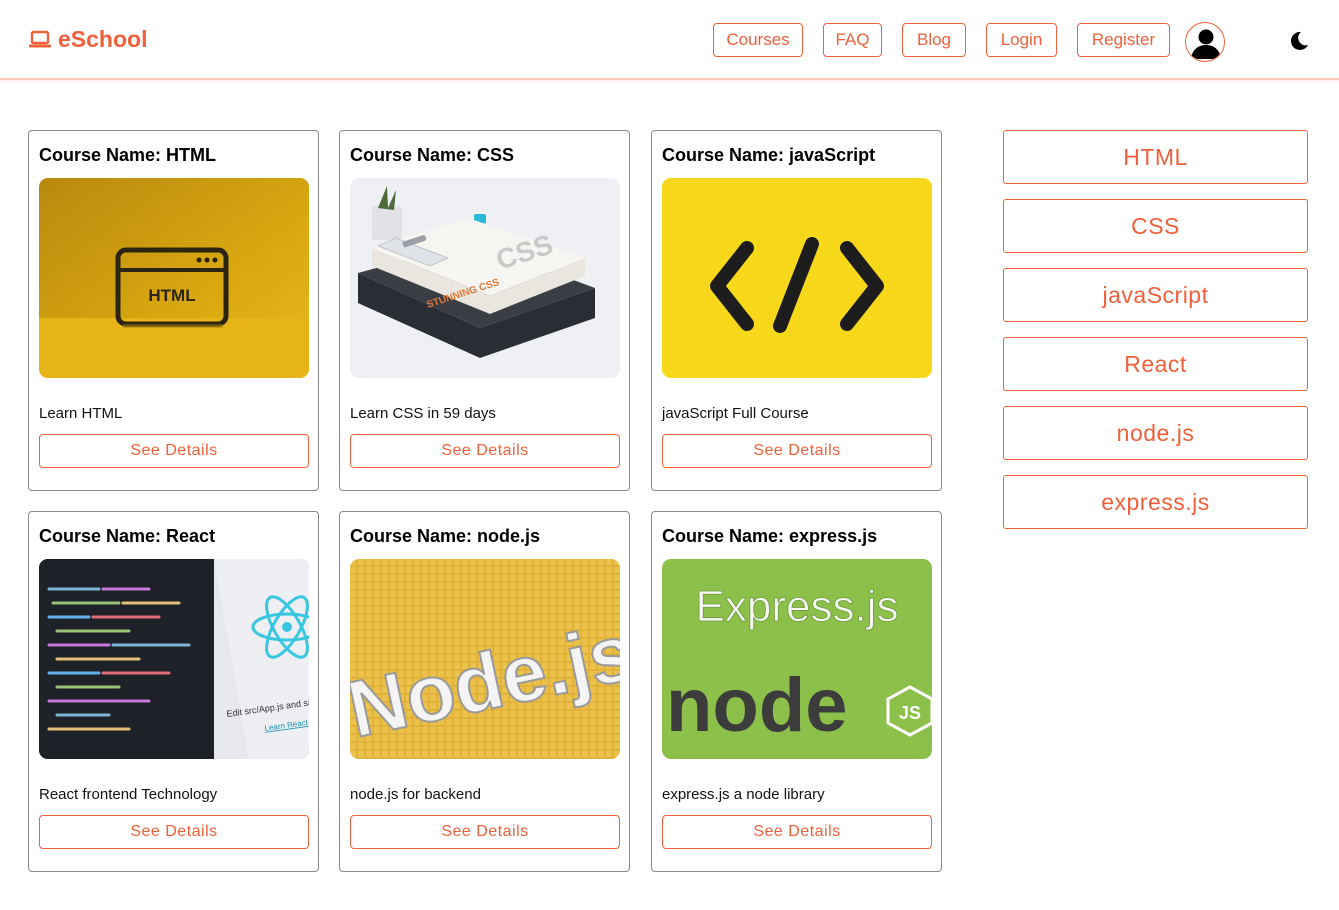 The image size is (1339, 910). Describe the element at coordinates (445, 536) in the screenshot. I see `course-title: Course Name: node.js` at that location.